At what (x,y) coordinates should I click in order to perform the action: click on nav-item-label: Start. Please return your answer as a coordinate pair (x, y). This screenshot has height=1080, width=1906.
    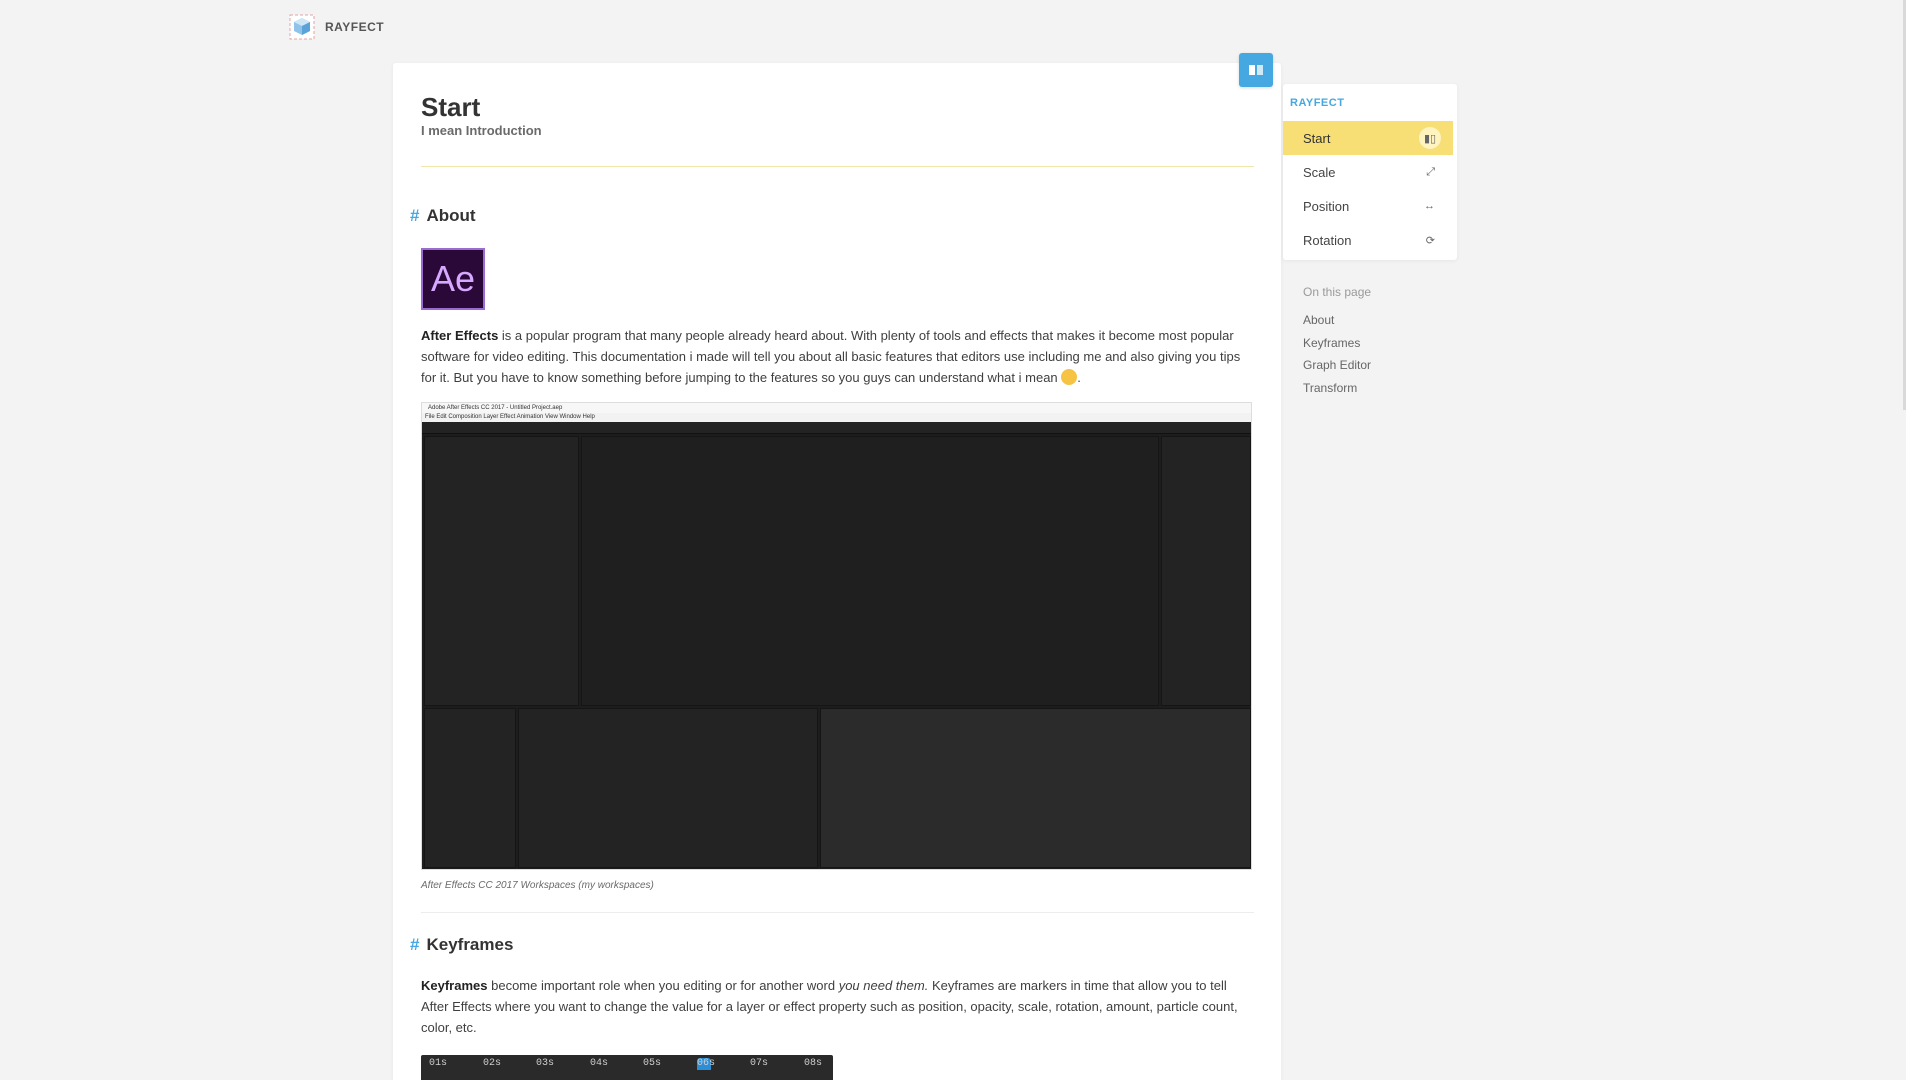
    Looking at the image, I should click on (1317, 138).